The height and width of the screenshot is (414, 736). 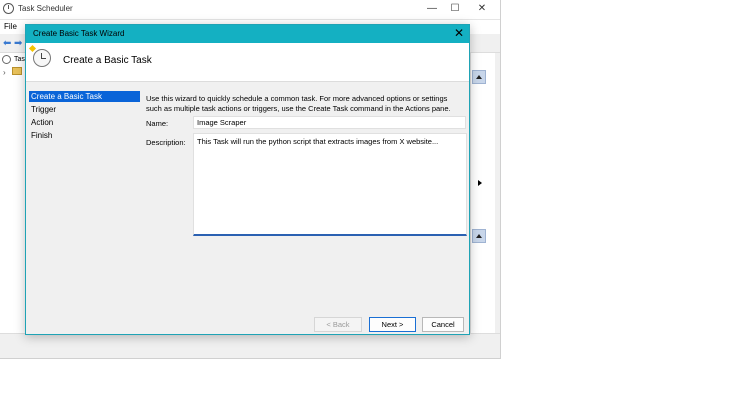 I want to click on wizard-header: Create a Basic Task, so click(x=247, y=62).